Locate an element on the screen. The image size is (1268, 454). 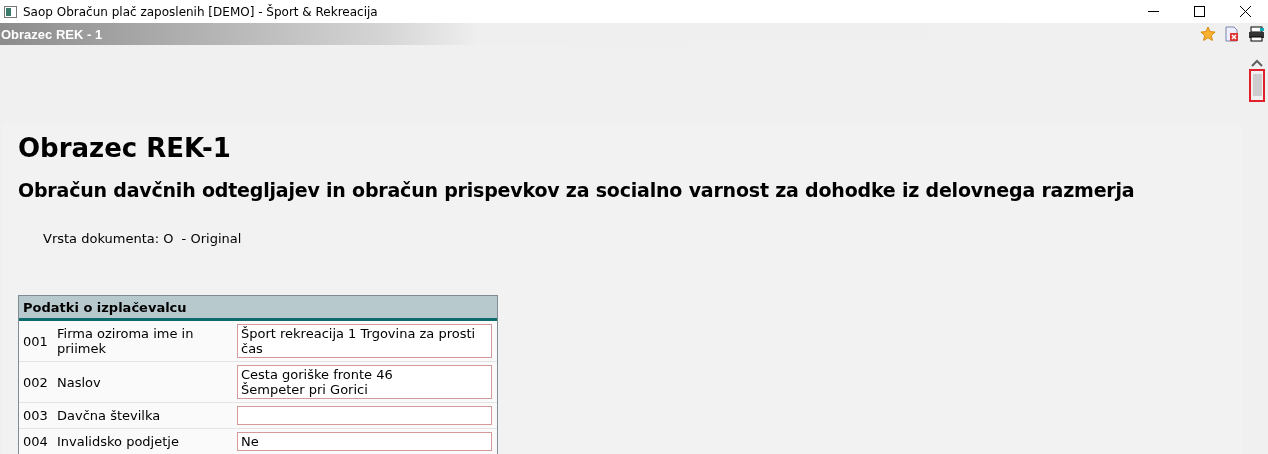
field-code: 003 is located at coordinates (36, 415).